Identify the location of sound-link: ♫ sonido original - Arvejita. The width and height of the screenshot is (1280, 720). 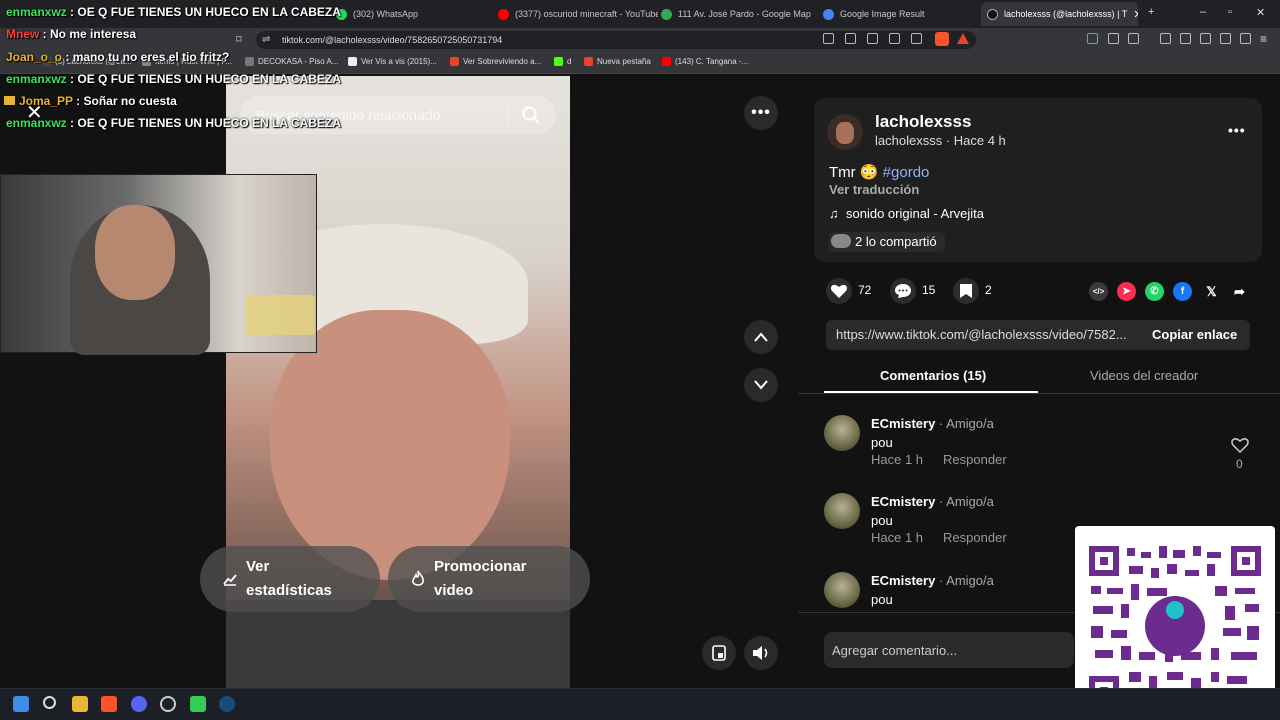
(906, 213).